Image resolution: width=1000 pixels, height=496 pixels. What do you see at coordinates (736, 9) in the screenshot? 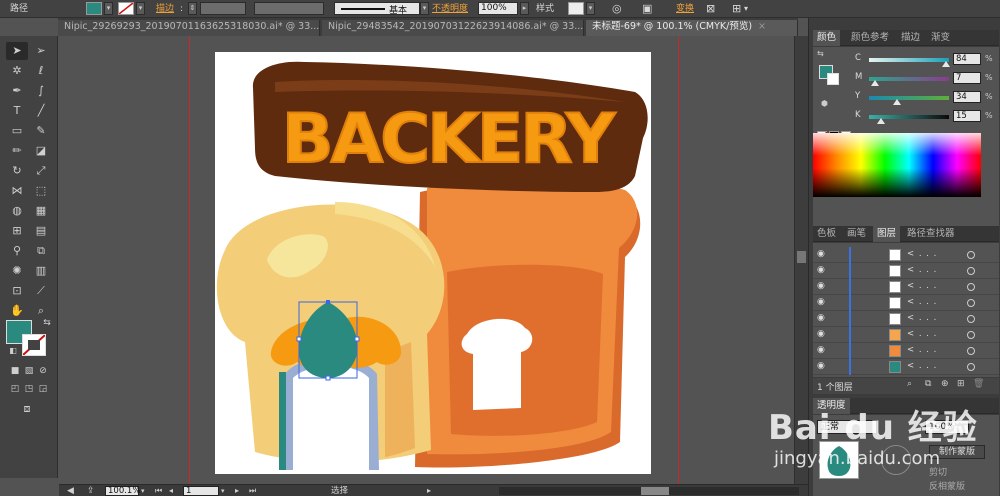
I see `distribute-icon: ⊞` at bounding box center [736, 9].